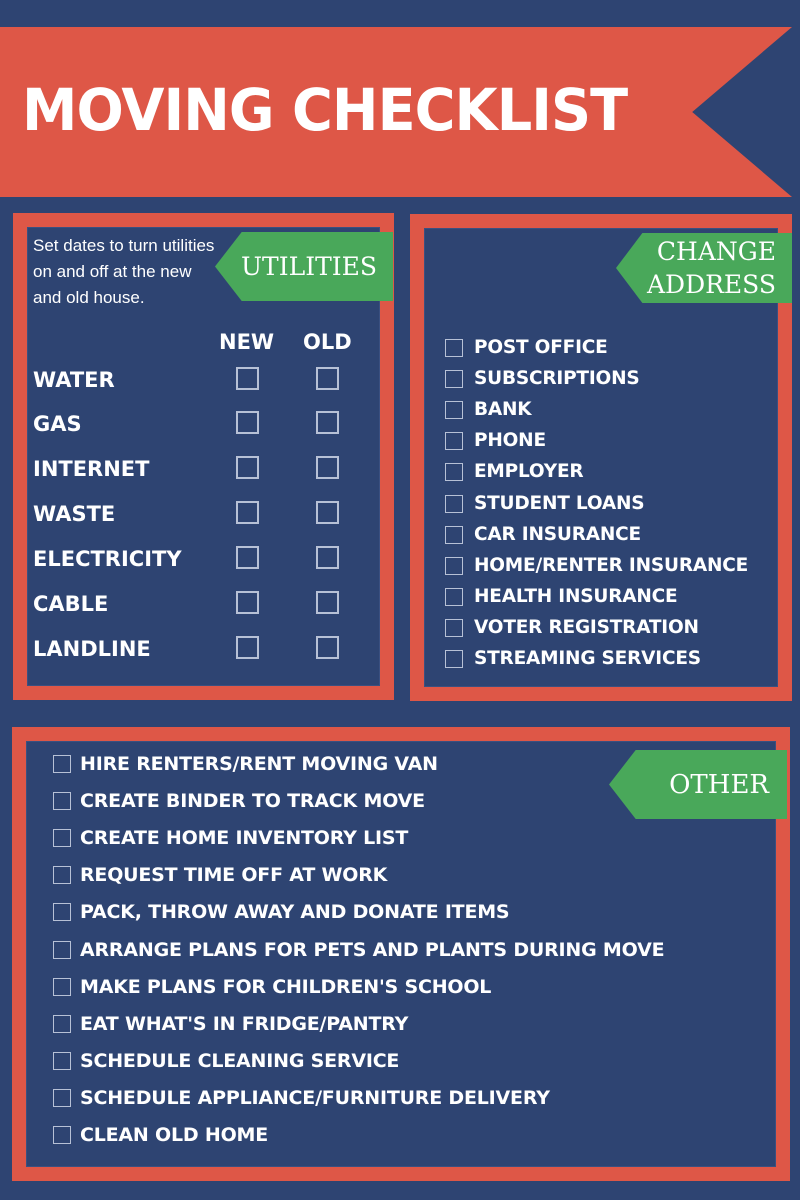  What do you see at coordinates (557, 534) in the screenshot?
I see `item-label: CAR INSURANCE` at bounding box center [557, 534].